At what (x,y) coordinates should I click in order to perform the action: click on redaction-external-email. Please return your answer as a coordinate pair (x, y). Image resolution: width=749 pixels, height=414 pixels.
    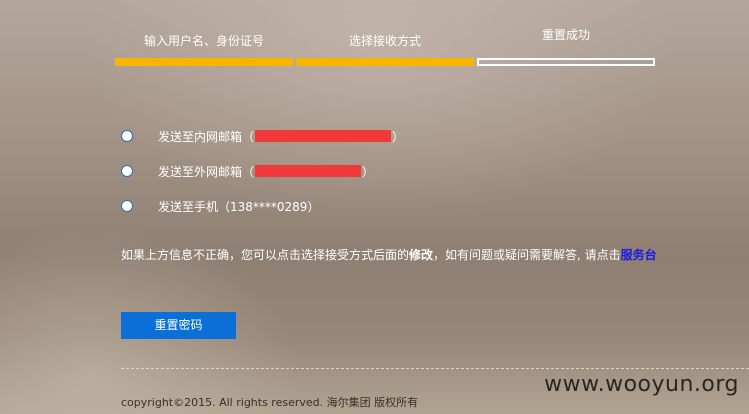
    Looking at the image, I should click on (308, 171).